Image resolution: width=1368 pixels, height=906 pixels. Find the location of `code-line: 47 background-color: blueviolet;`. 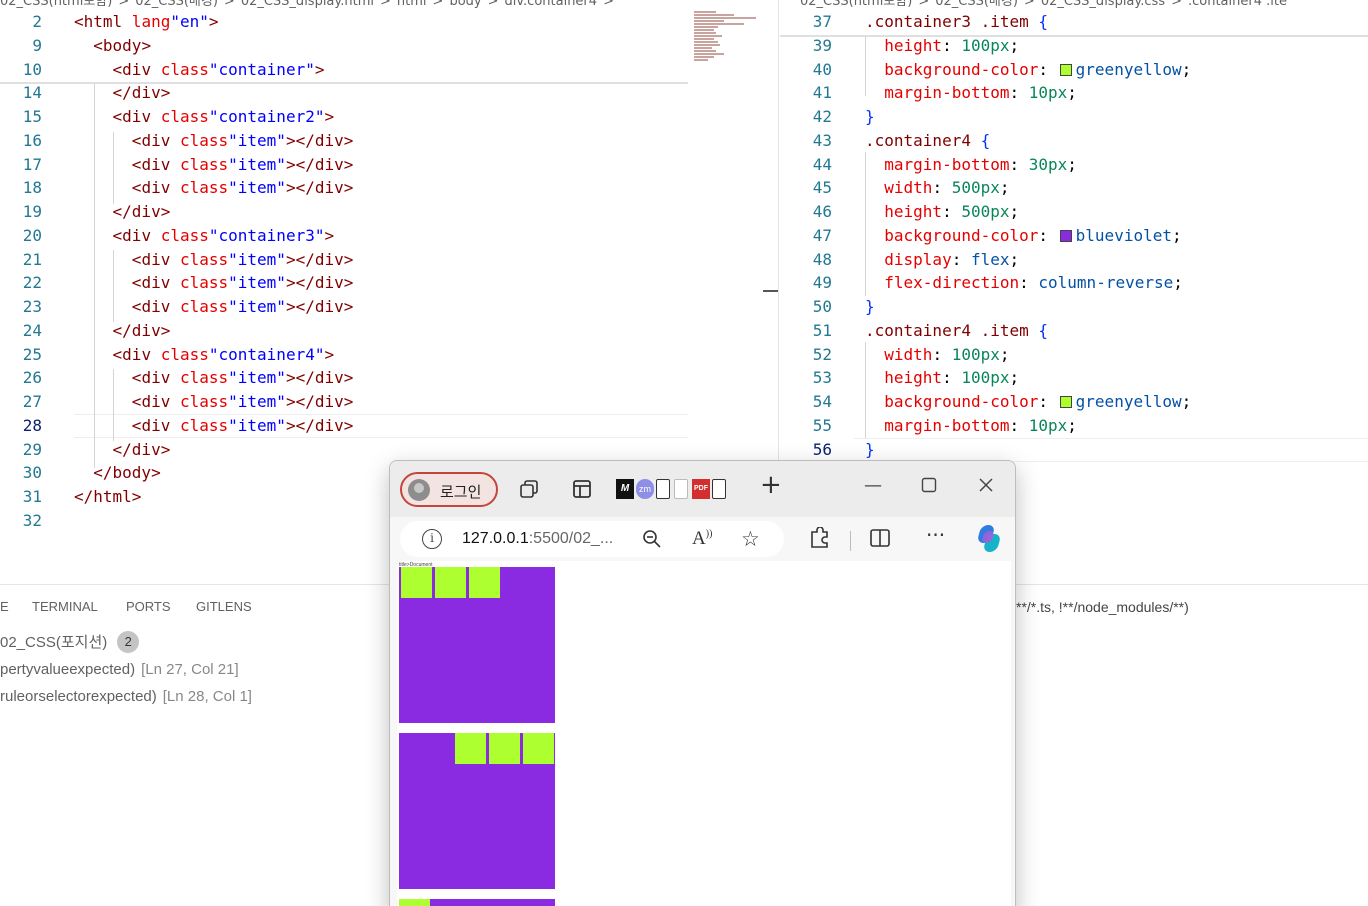

code-line: 47 background-color: blueviolet; is located at coordinates (1074, 236).